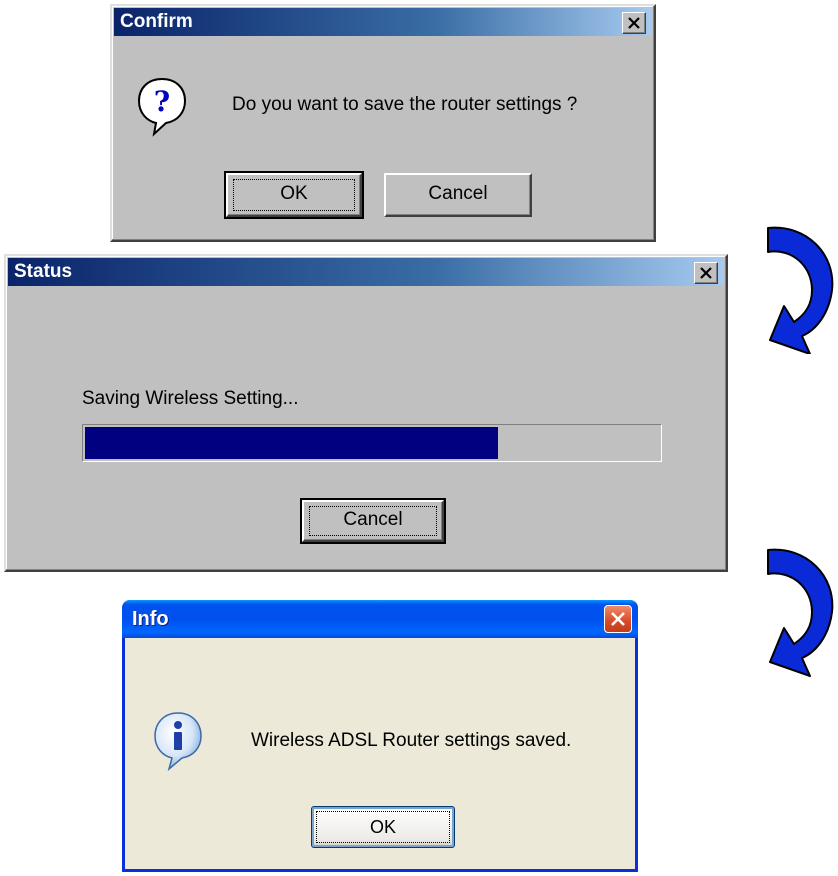 Image resolution: width=838 pixels, height=876 pixels. I want to click on status-title: Status, so click(43, 271).